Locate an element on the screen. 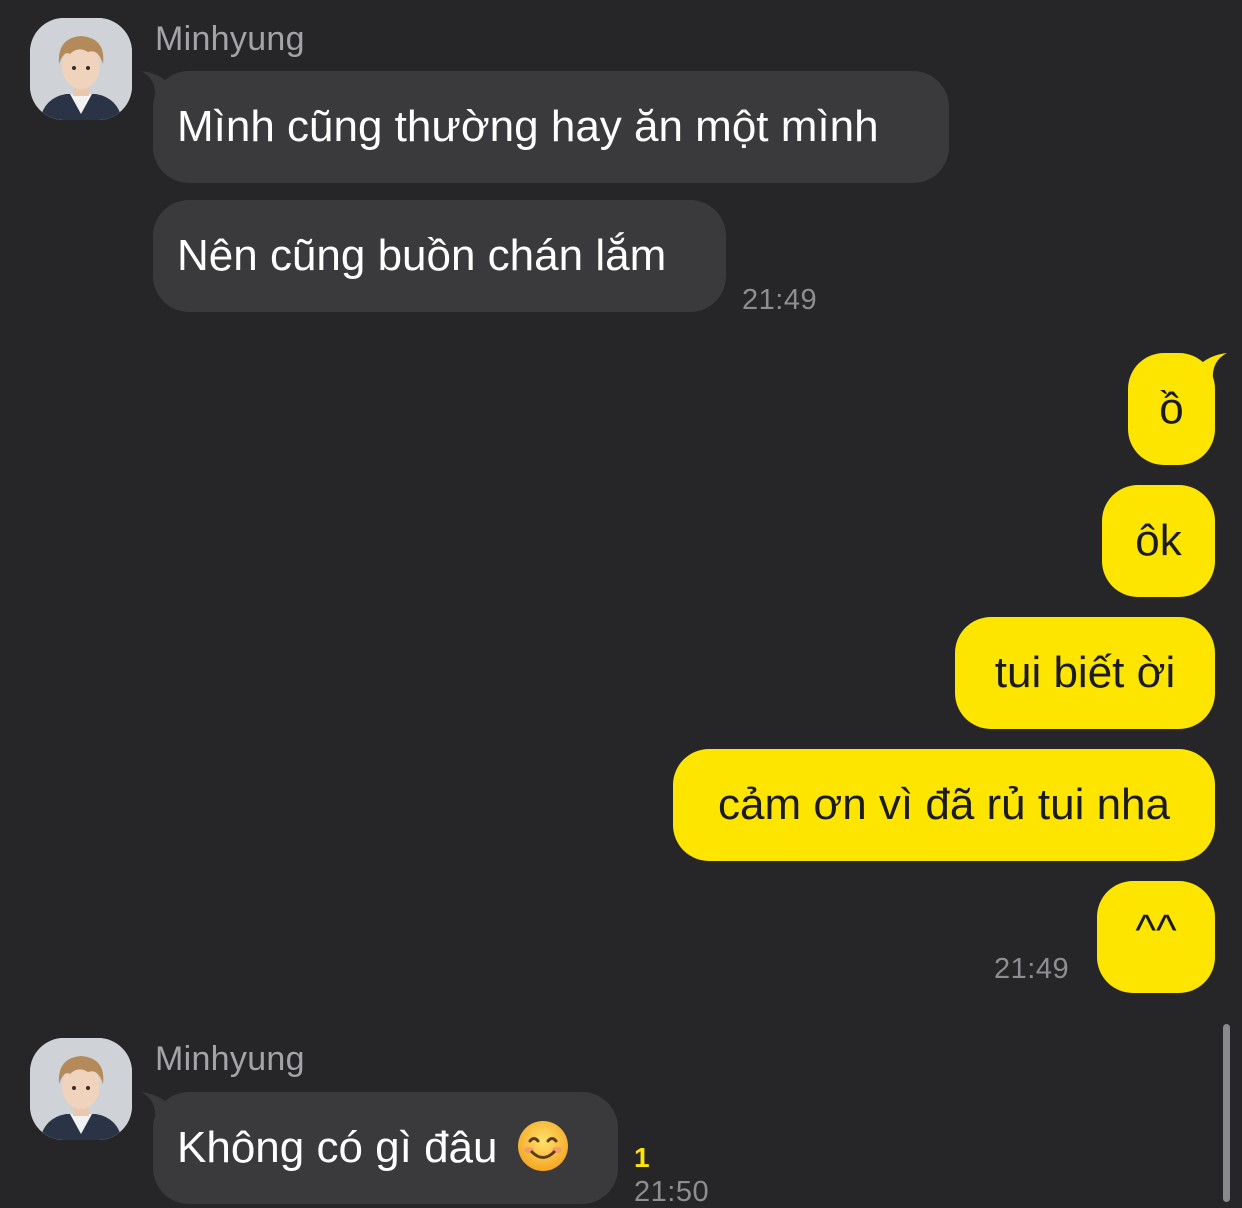  message-bubble: ^^ is located at coordinates (1156, 937).